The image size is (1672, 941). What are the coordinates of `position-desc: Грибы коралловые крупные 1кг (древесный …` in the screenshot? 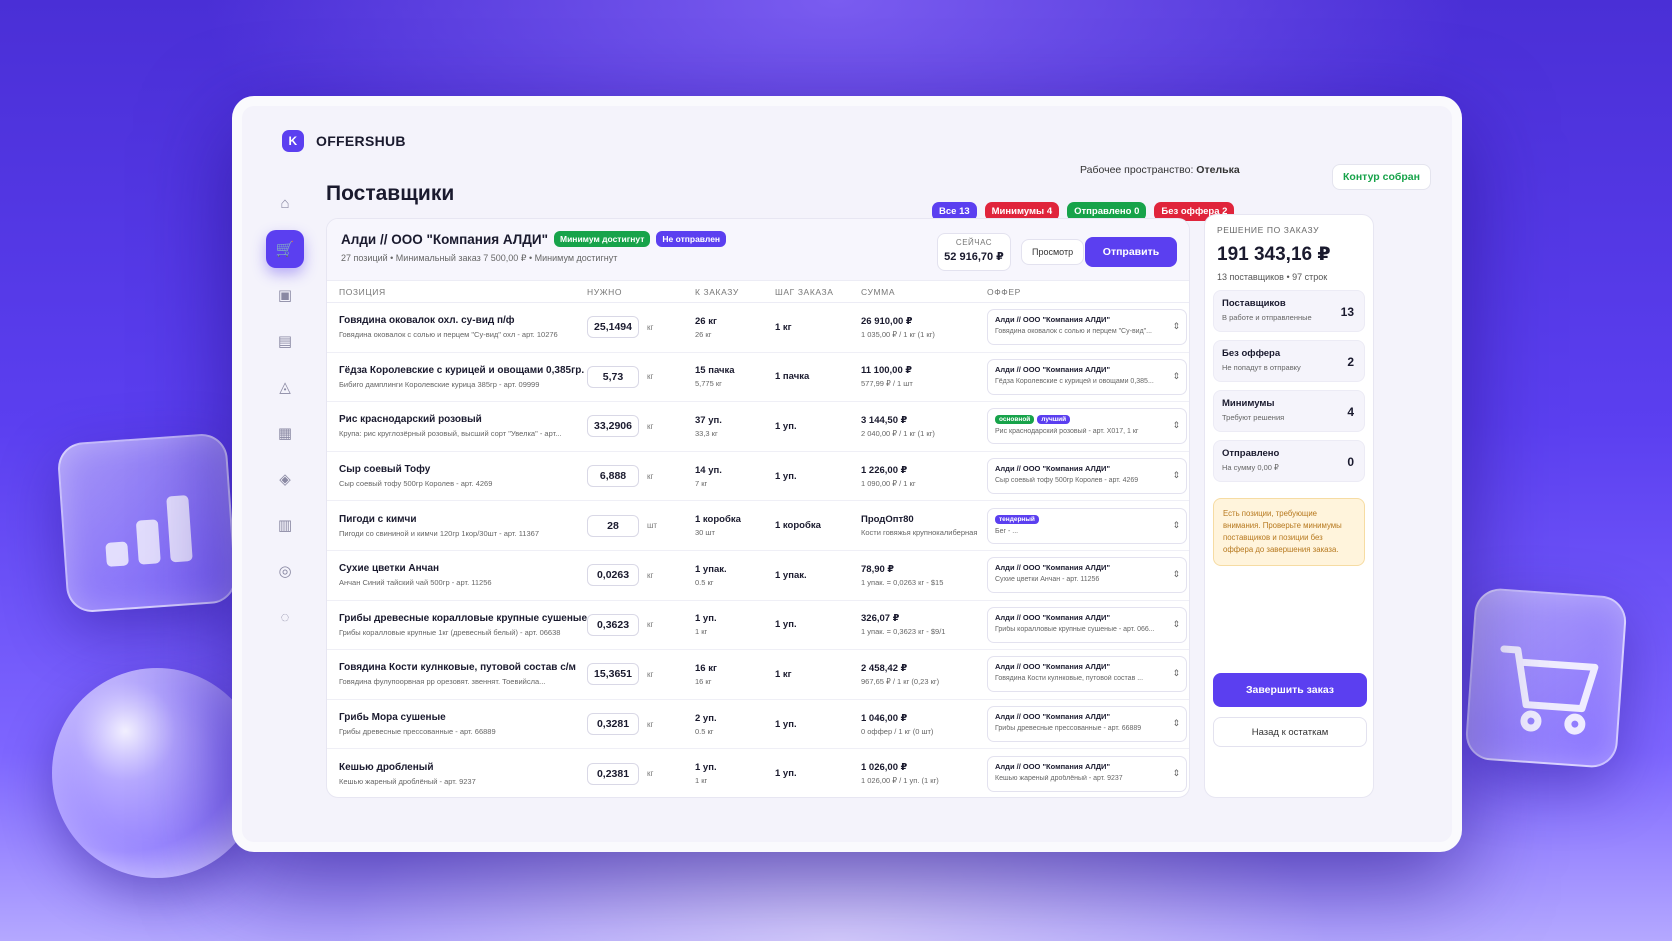 It's located at (450, 632).